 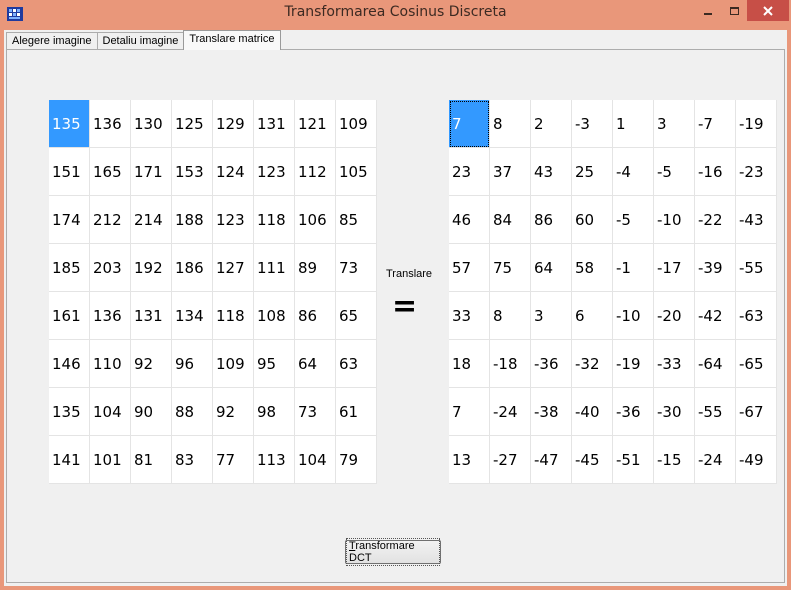 I want to click on translated-matrix-cell: -65, so click(x=756, y=364).